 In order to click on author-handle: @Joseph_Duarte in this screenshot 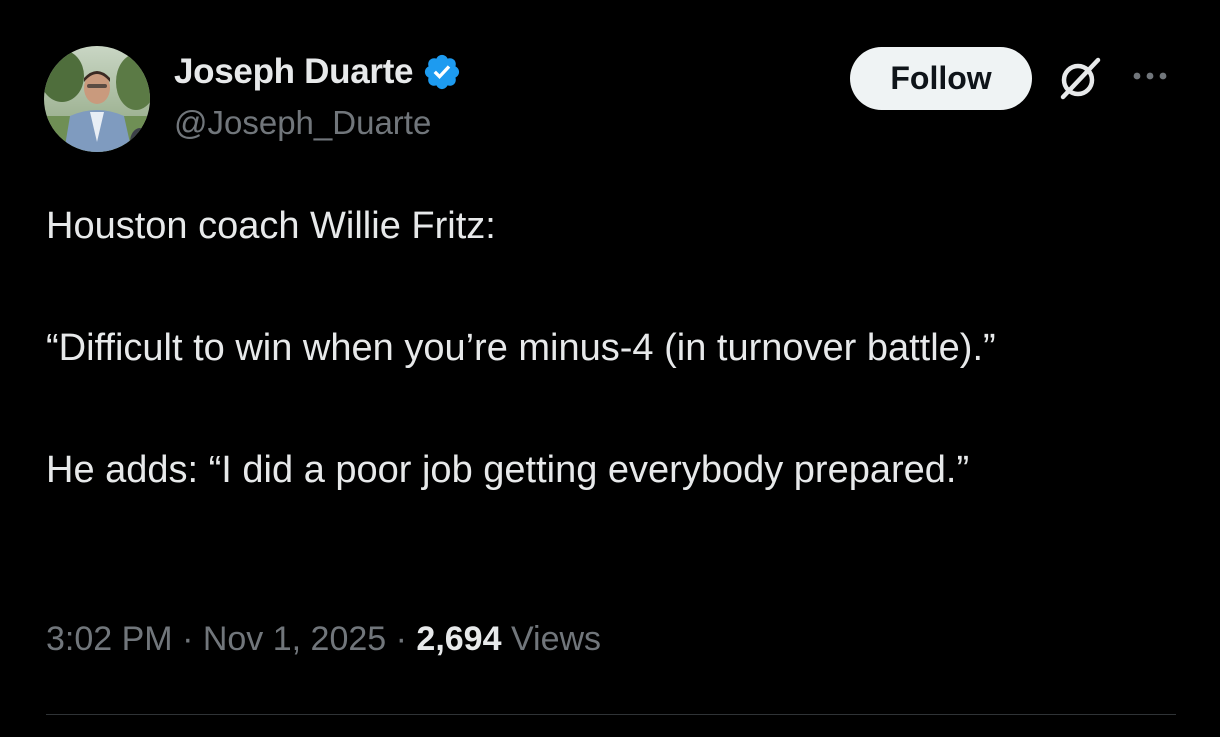, I will do `click(318, 123)`.